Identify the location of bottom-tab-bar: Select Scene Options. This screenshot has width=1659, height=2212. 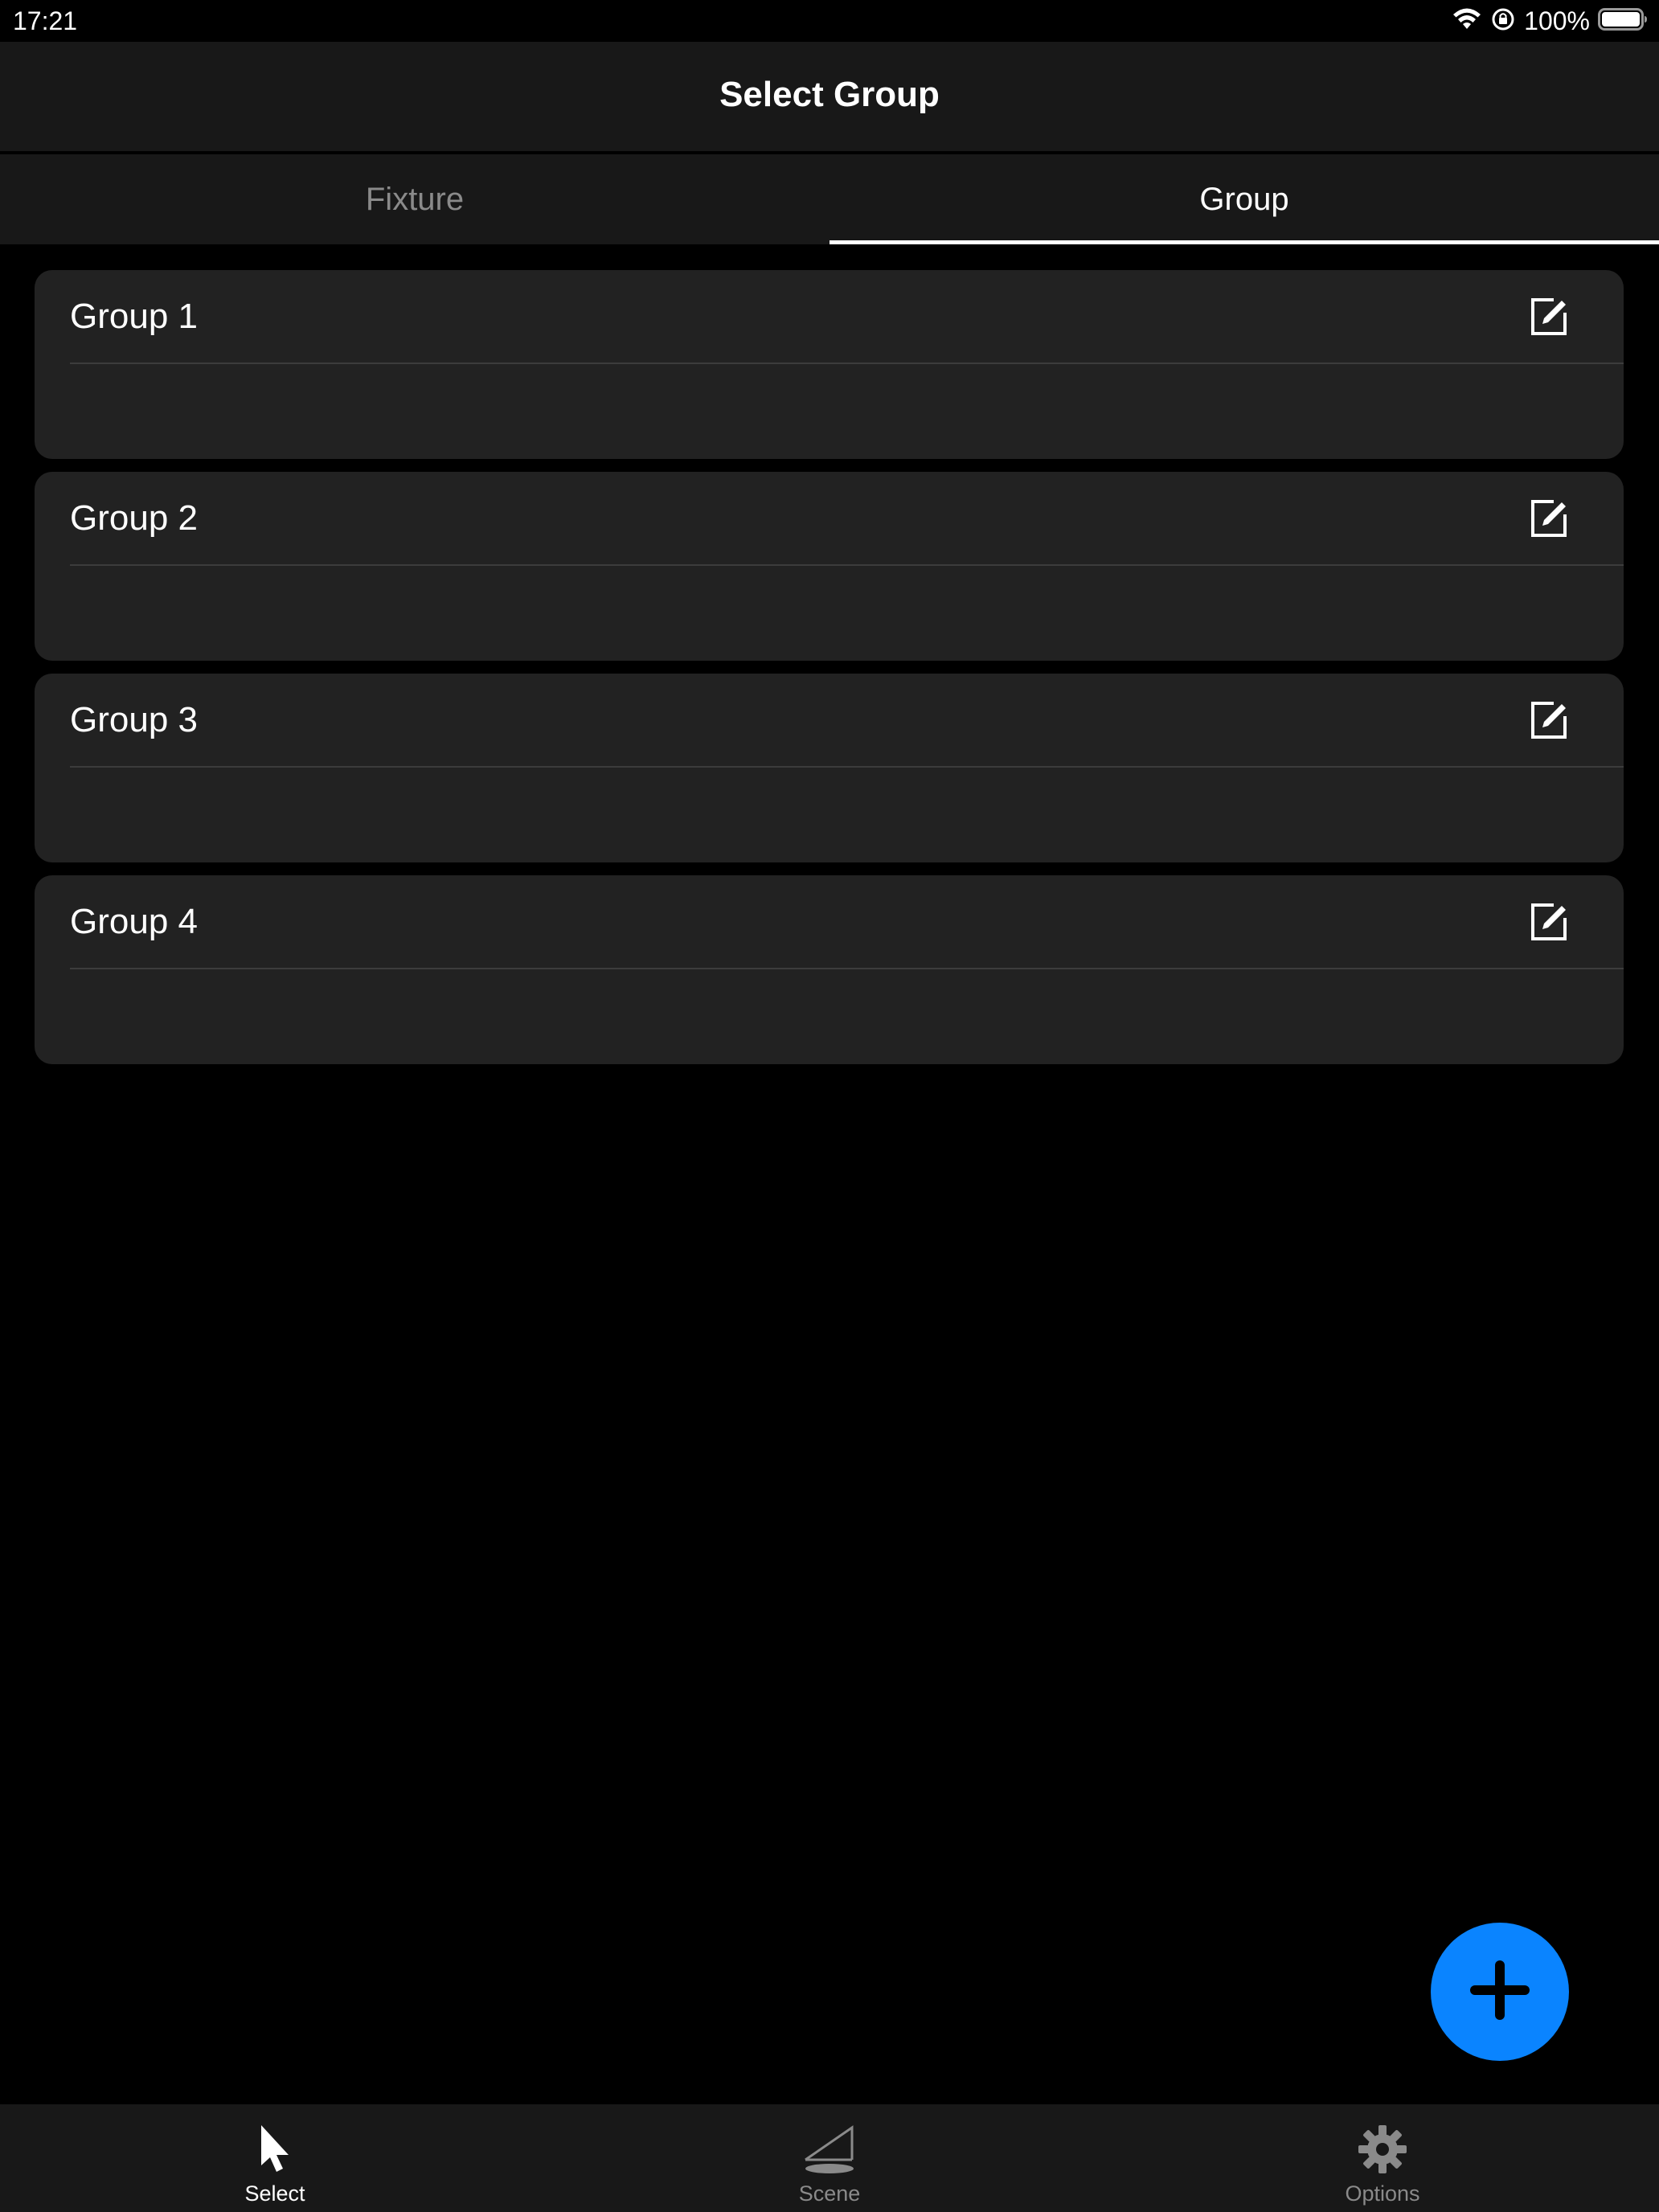
(829, 2158).